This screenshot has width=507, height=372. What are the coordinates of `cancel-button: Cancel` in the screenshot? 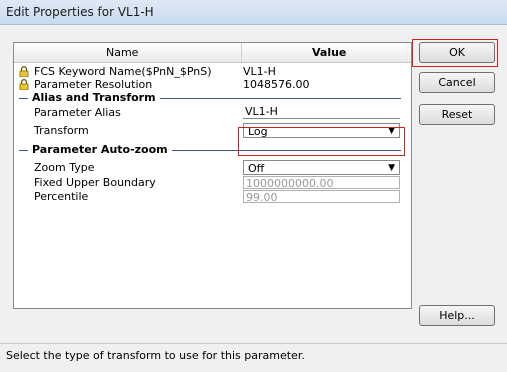 It's located at (457, 82).